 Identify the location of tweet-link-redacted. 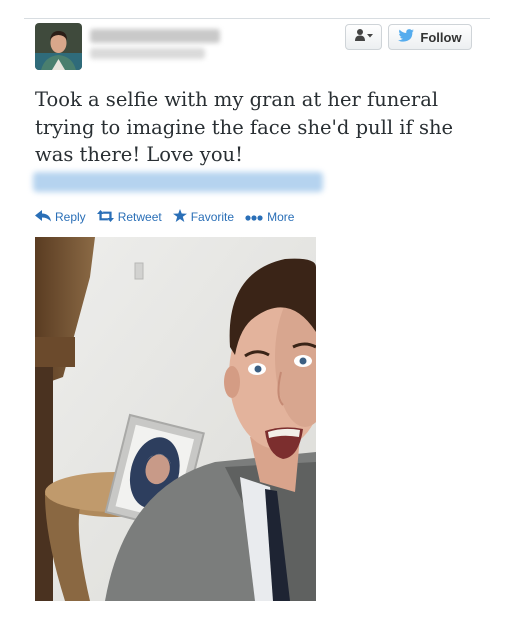
(178, 182).